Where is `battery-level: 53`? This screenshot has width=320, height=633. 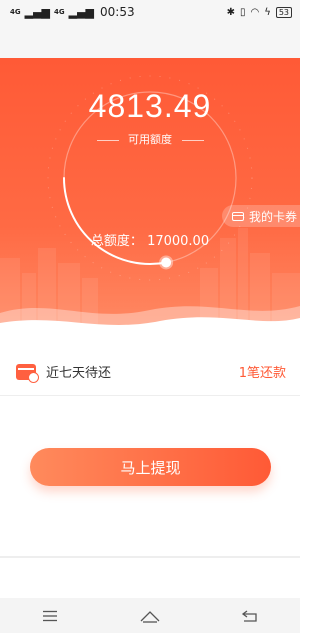
battery-level: 53 is located at coordinates (283, 12).